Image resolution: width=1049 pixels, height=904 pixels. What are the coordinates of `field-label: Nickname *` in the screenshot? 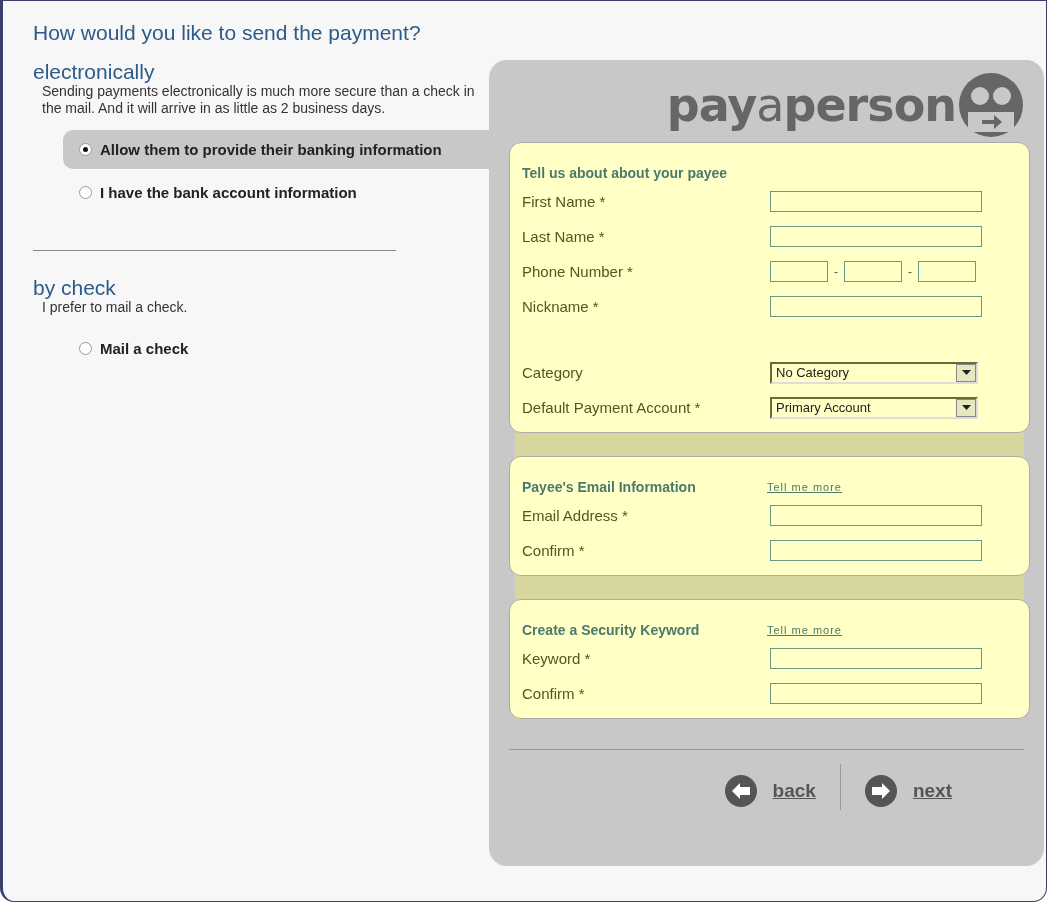 It's located at (561, 306).